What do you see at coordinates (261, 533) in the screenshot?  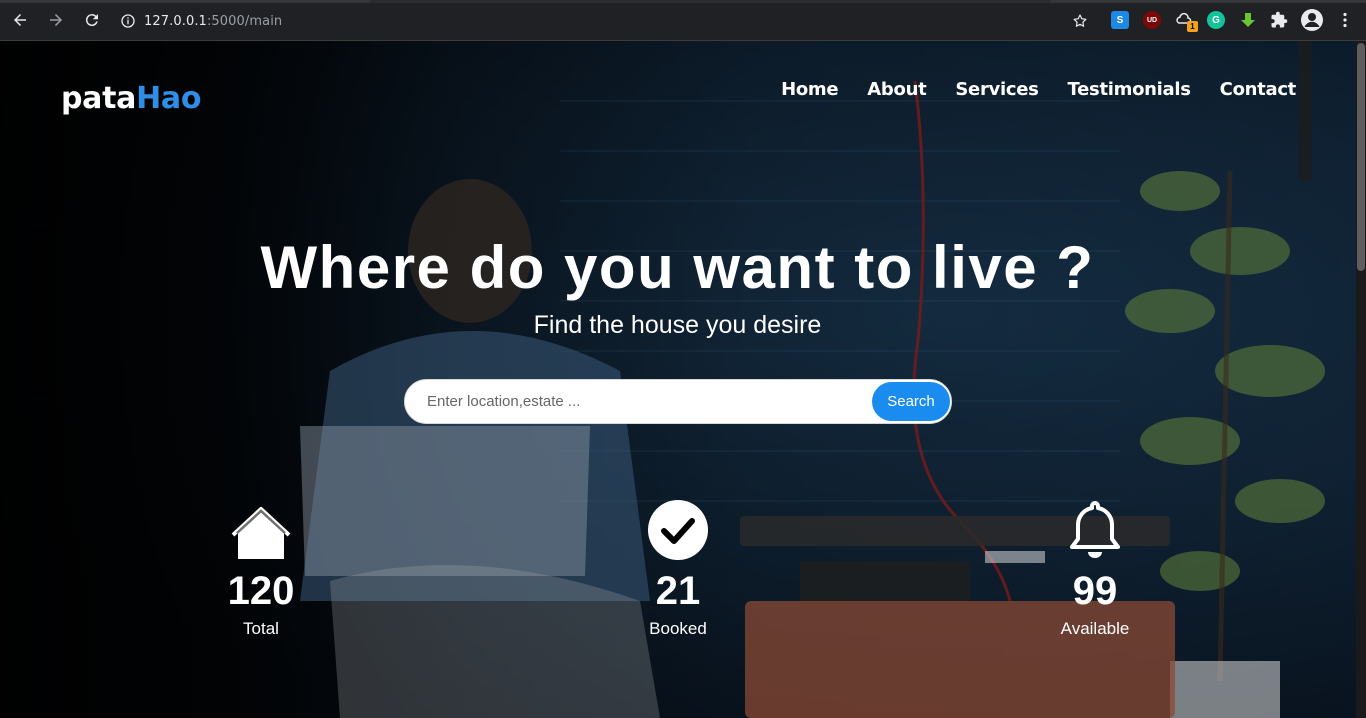 I see `house-icon` at bounding box center [261, 533].